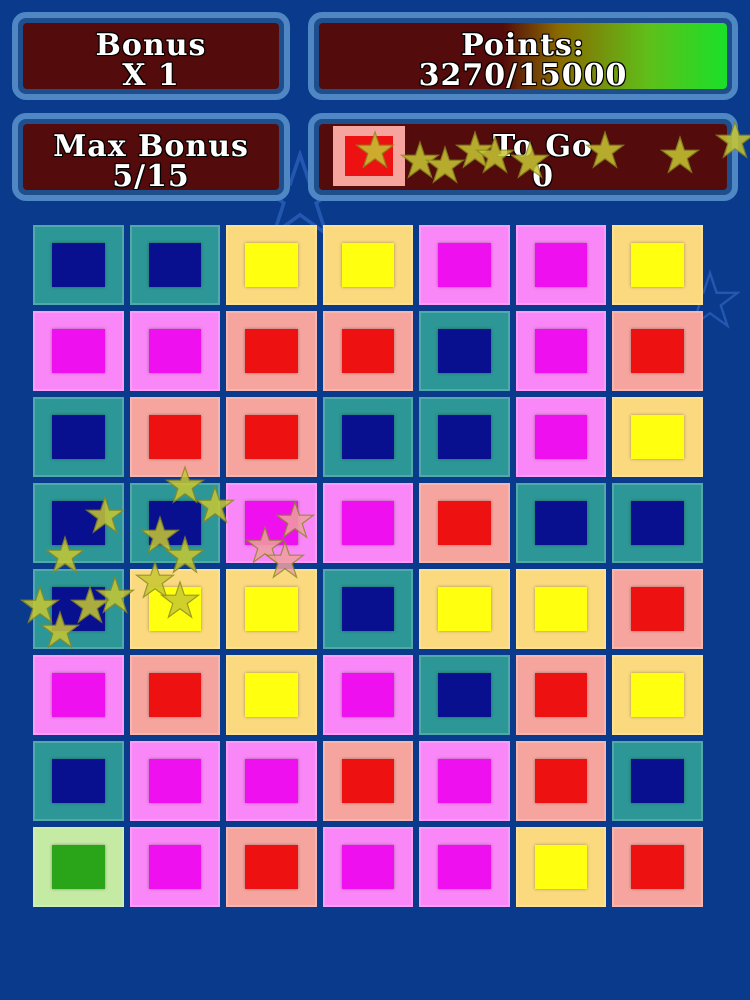 The height and width of the screenshot is (1000, 750). Describe the element at coordinates (523, 45) in the screenshot. I see `points-label: Points:` at that location.